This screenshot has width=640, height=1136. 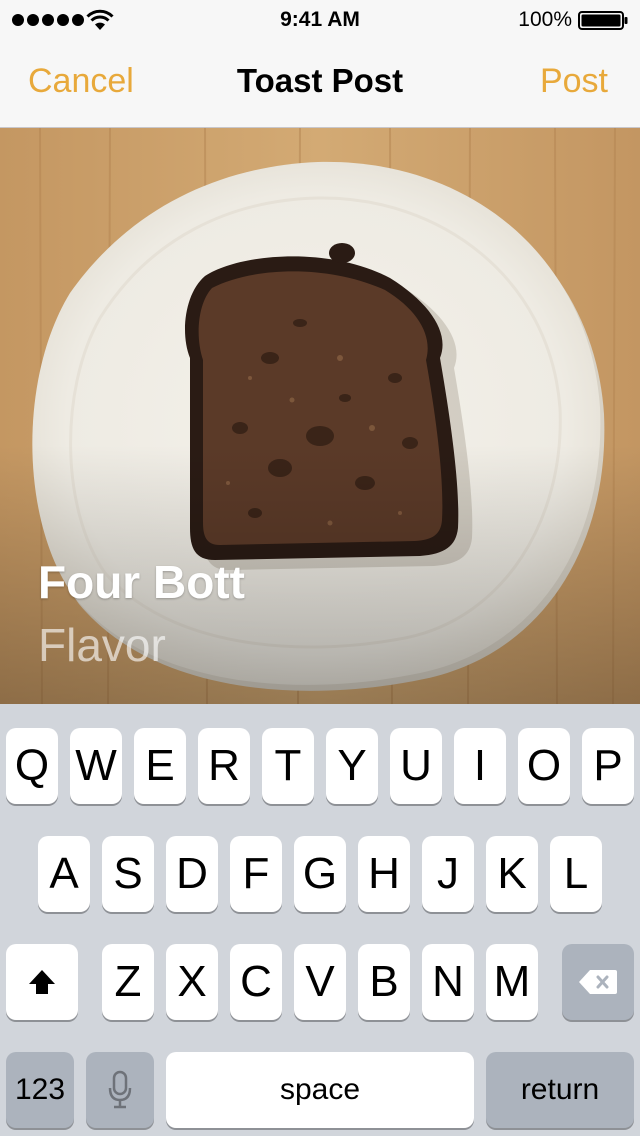 What do you see at coordinates (192, 874) in the screenshot?
I see `key-d: D` at bounding box center [192, 874].